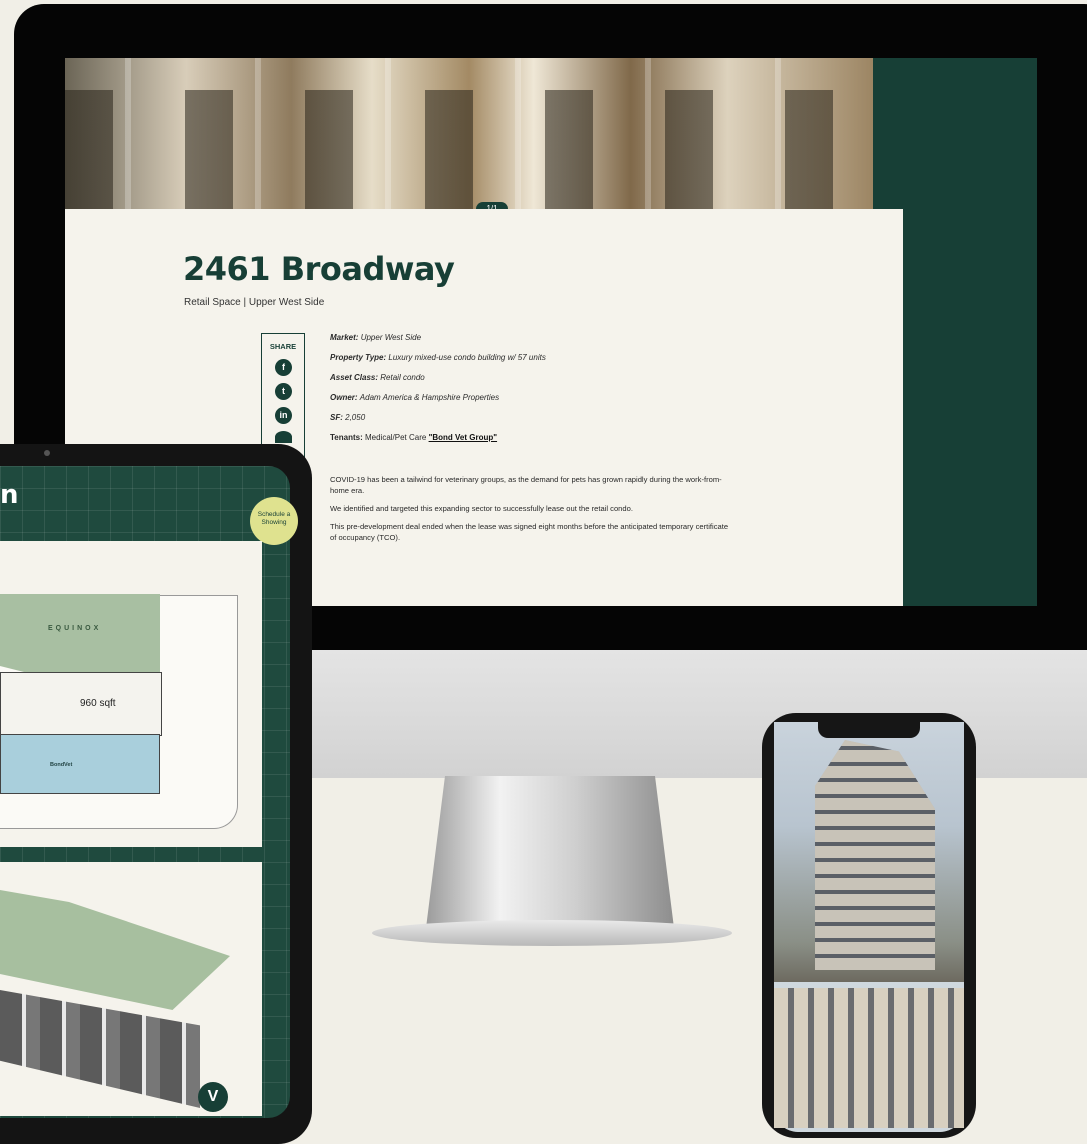 This screenshot has height=1144, width=1087. Describe the element at coordinates (438, 383) in the screenshot. I see `fact-asset-class: Asset Class: Retail condo` at that location.